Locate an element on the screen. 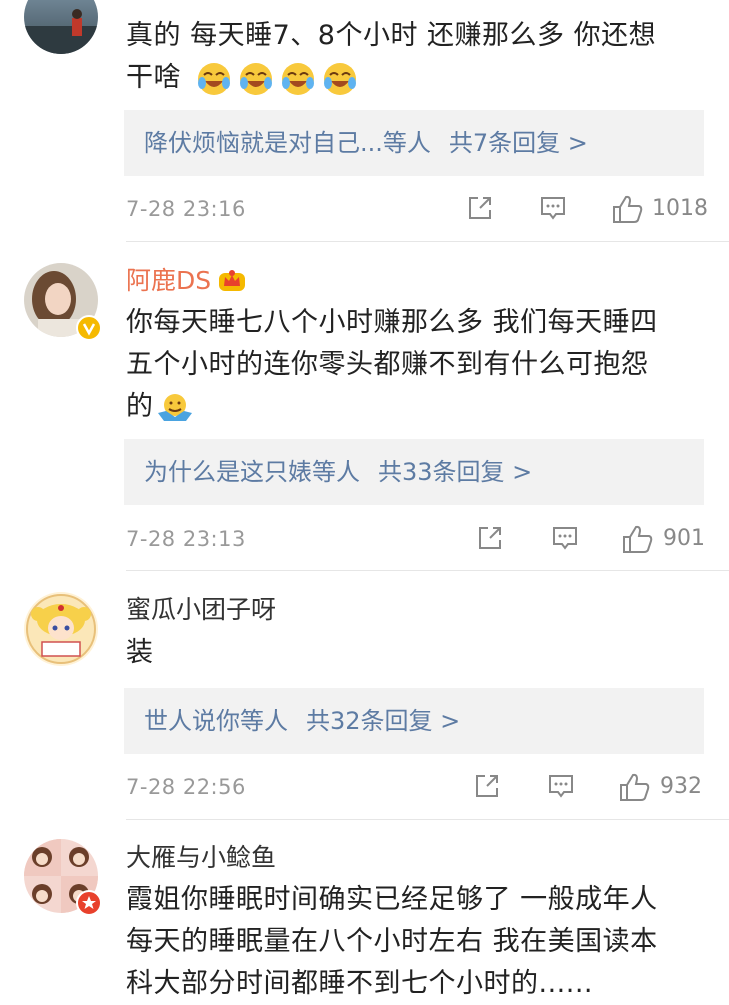  emoji-group is located at coordinates (275, 78).